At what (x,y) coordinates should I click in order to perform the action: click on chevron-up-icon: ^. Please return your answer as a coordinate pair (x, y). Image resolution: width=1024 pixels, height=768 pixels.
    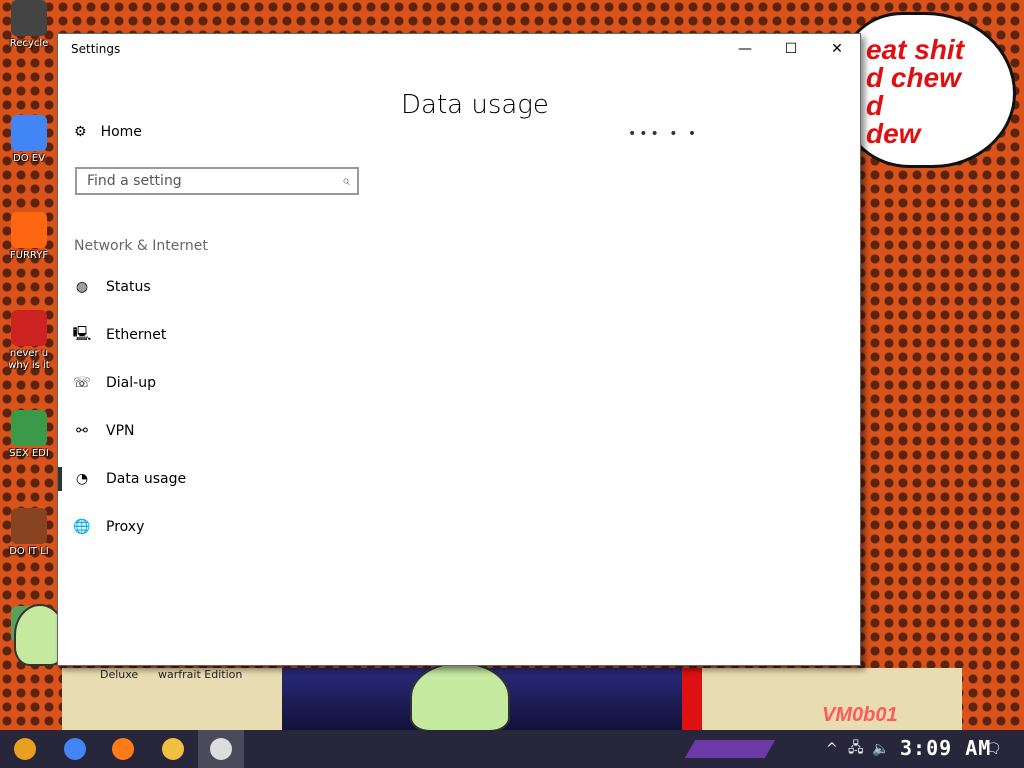
    Looking at the image, I should click on (832, 749).